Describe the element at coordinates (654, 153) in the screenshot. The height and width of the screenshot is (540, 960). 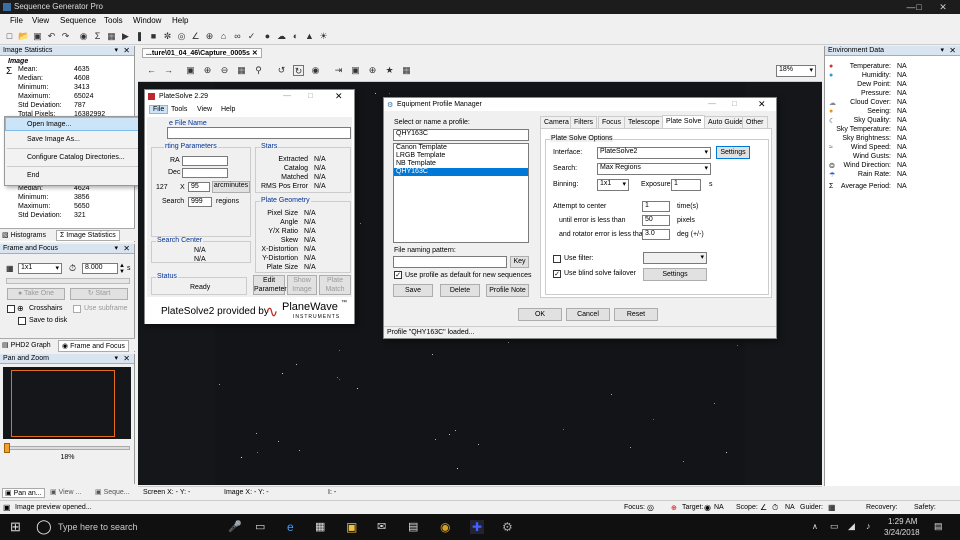
I see `interface-select: PlateSolve2 ▾` at that location.